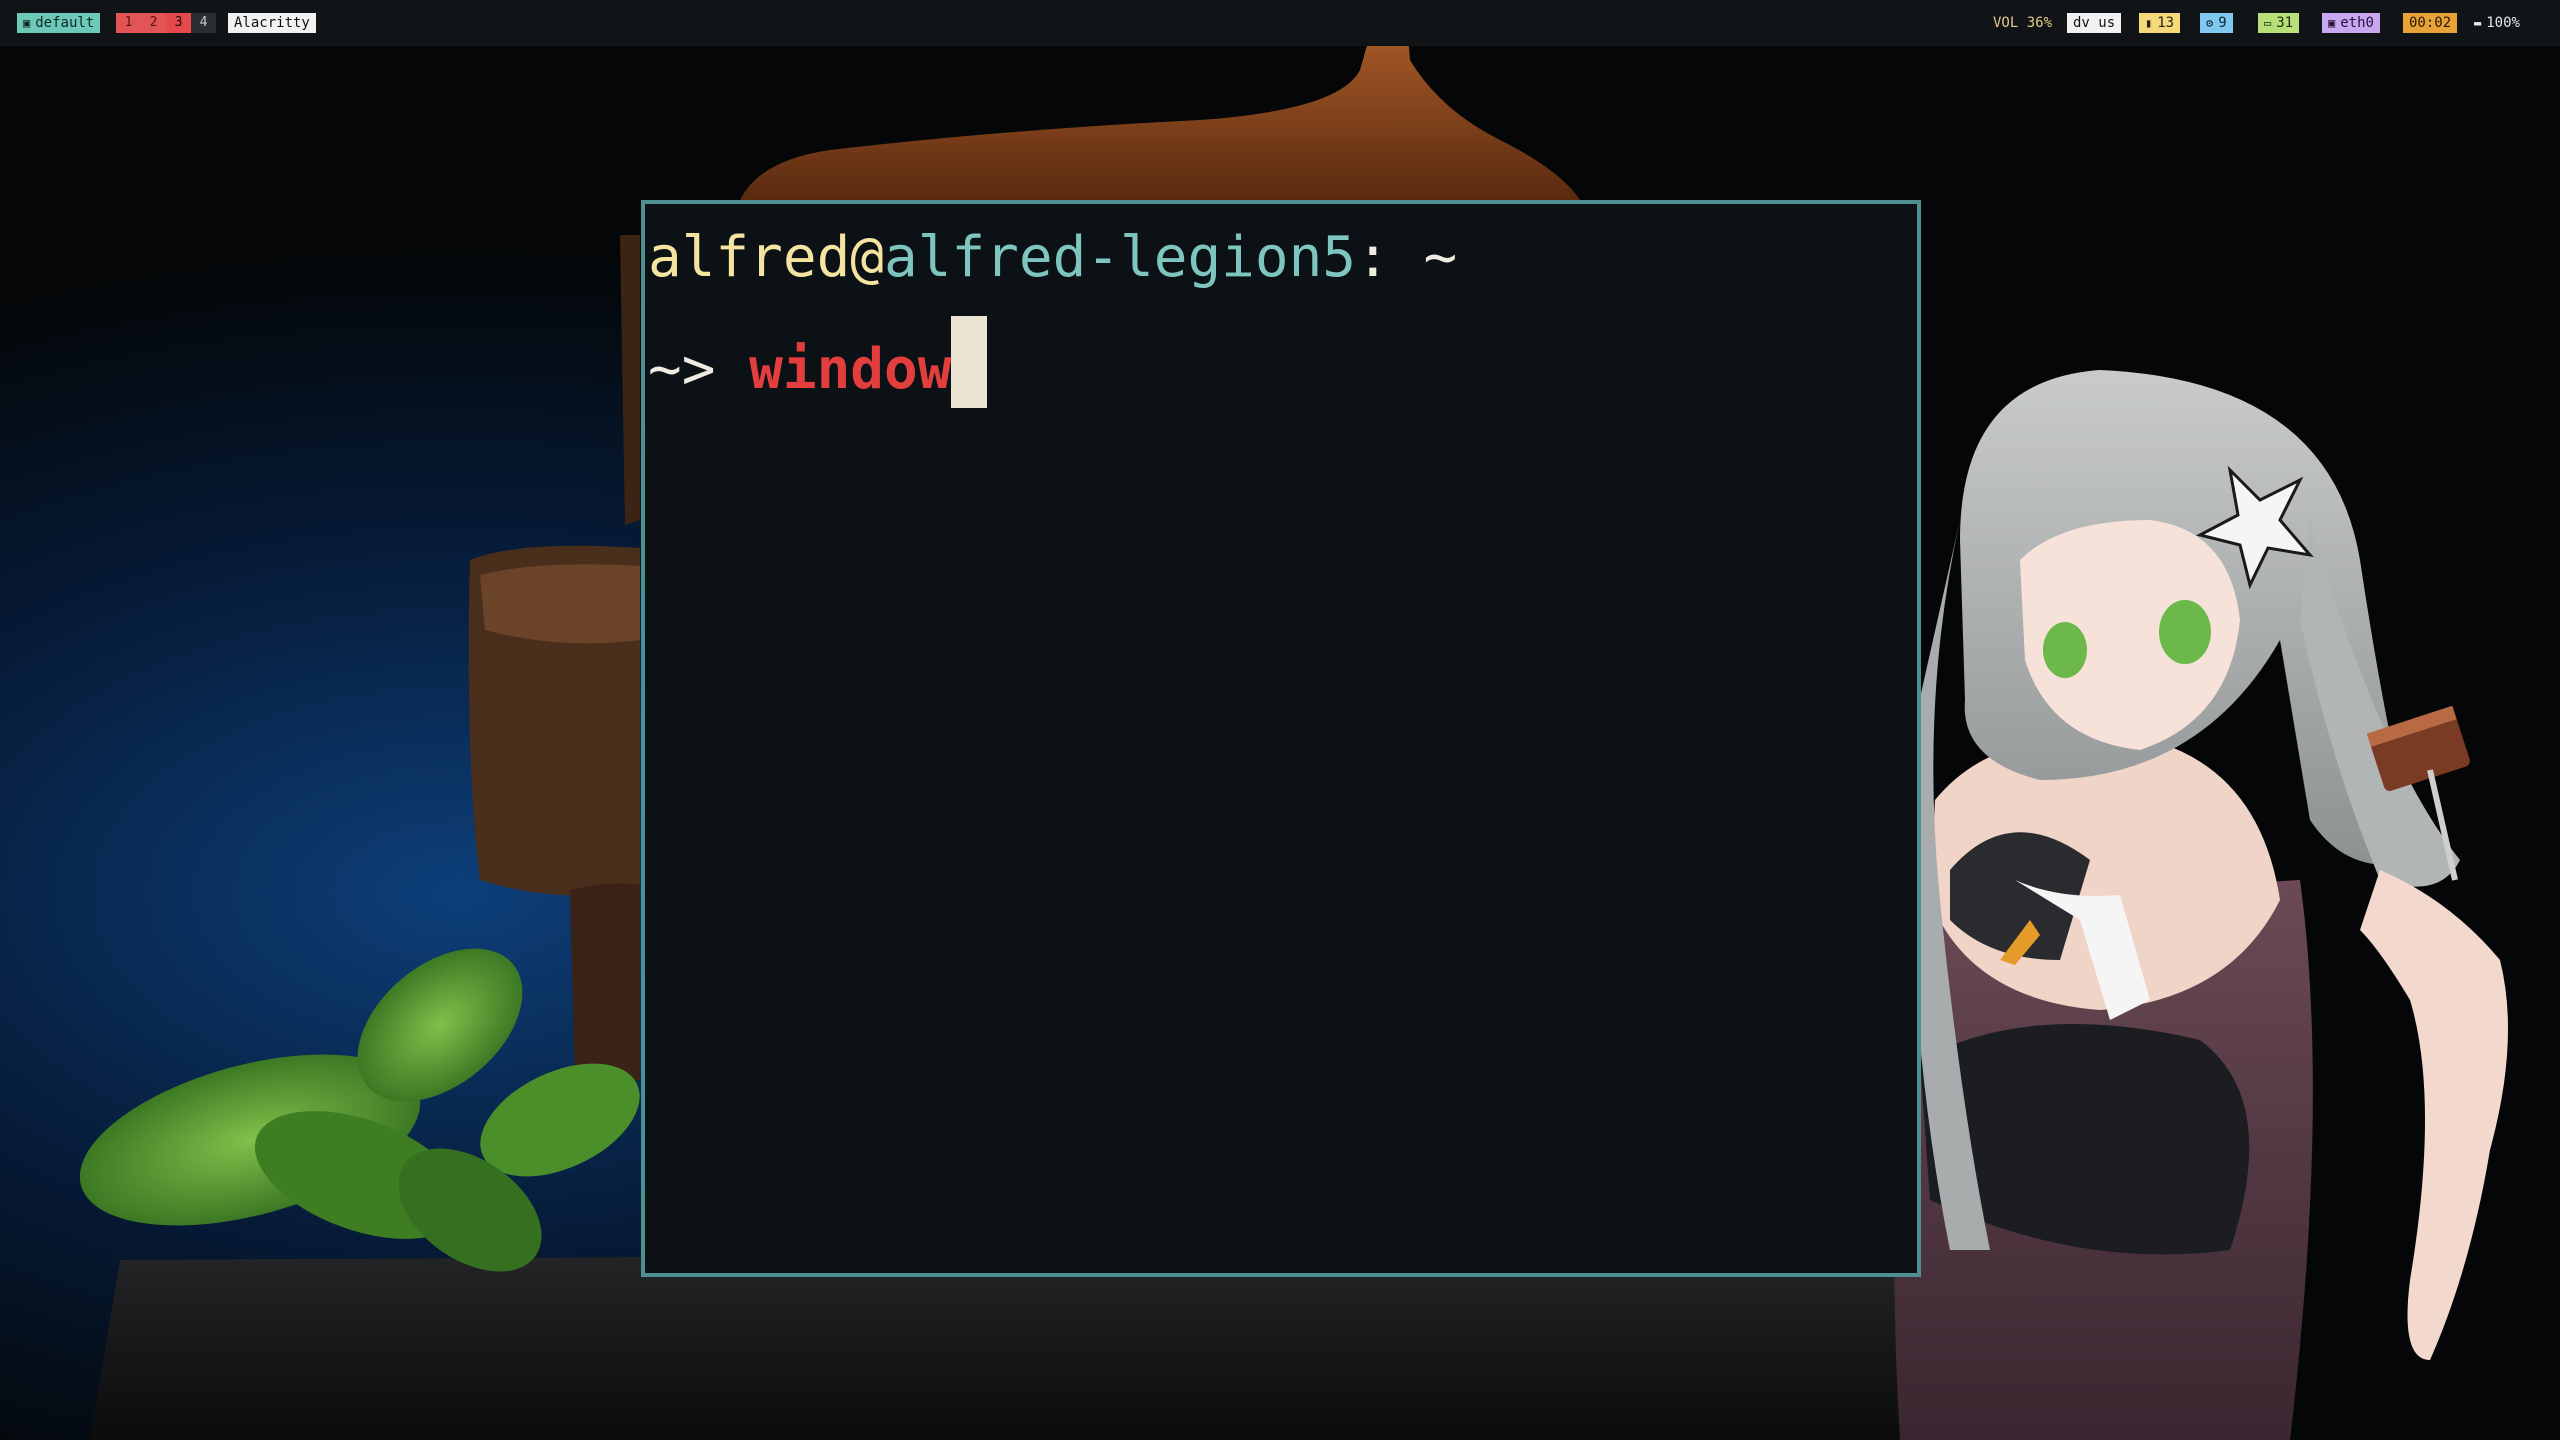 This screenshot has width=2560, height=1440. I want to click on workspace-3: 3, so click(178, 23).